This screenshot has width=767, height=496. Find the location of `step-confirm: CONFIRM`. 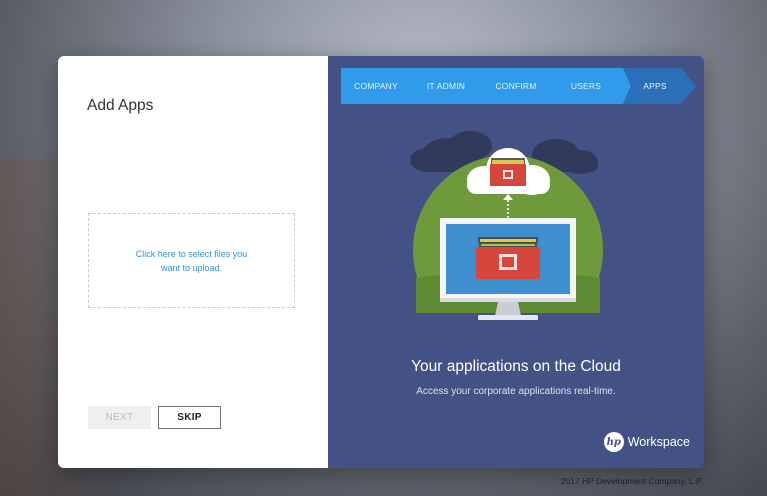

step-confirm: CONFIRM is located at coordinates (516, 86).